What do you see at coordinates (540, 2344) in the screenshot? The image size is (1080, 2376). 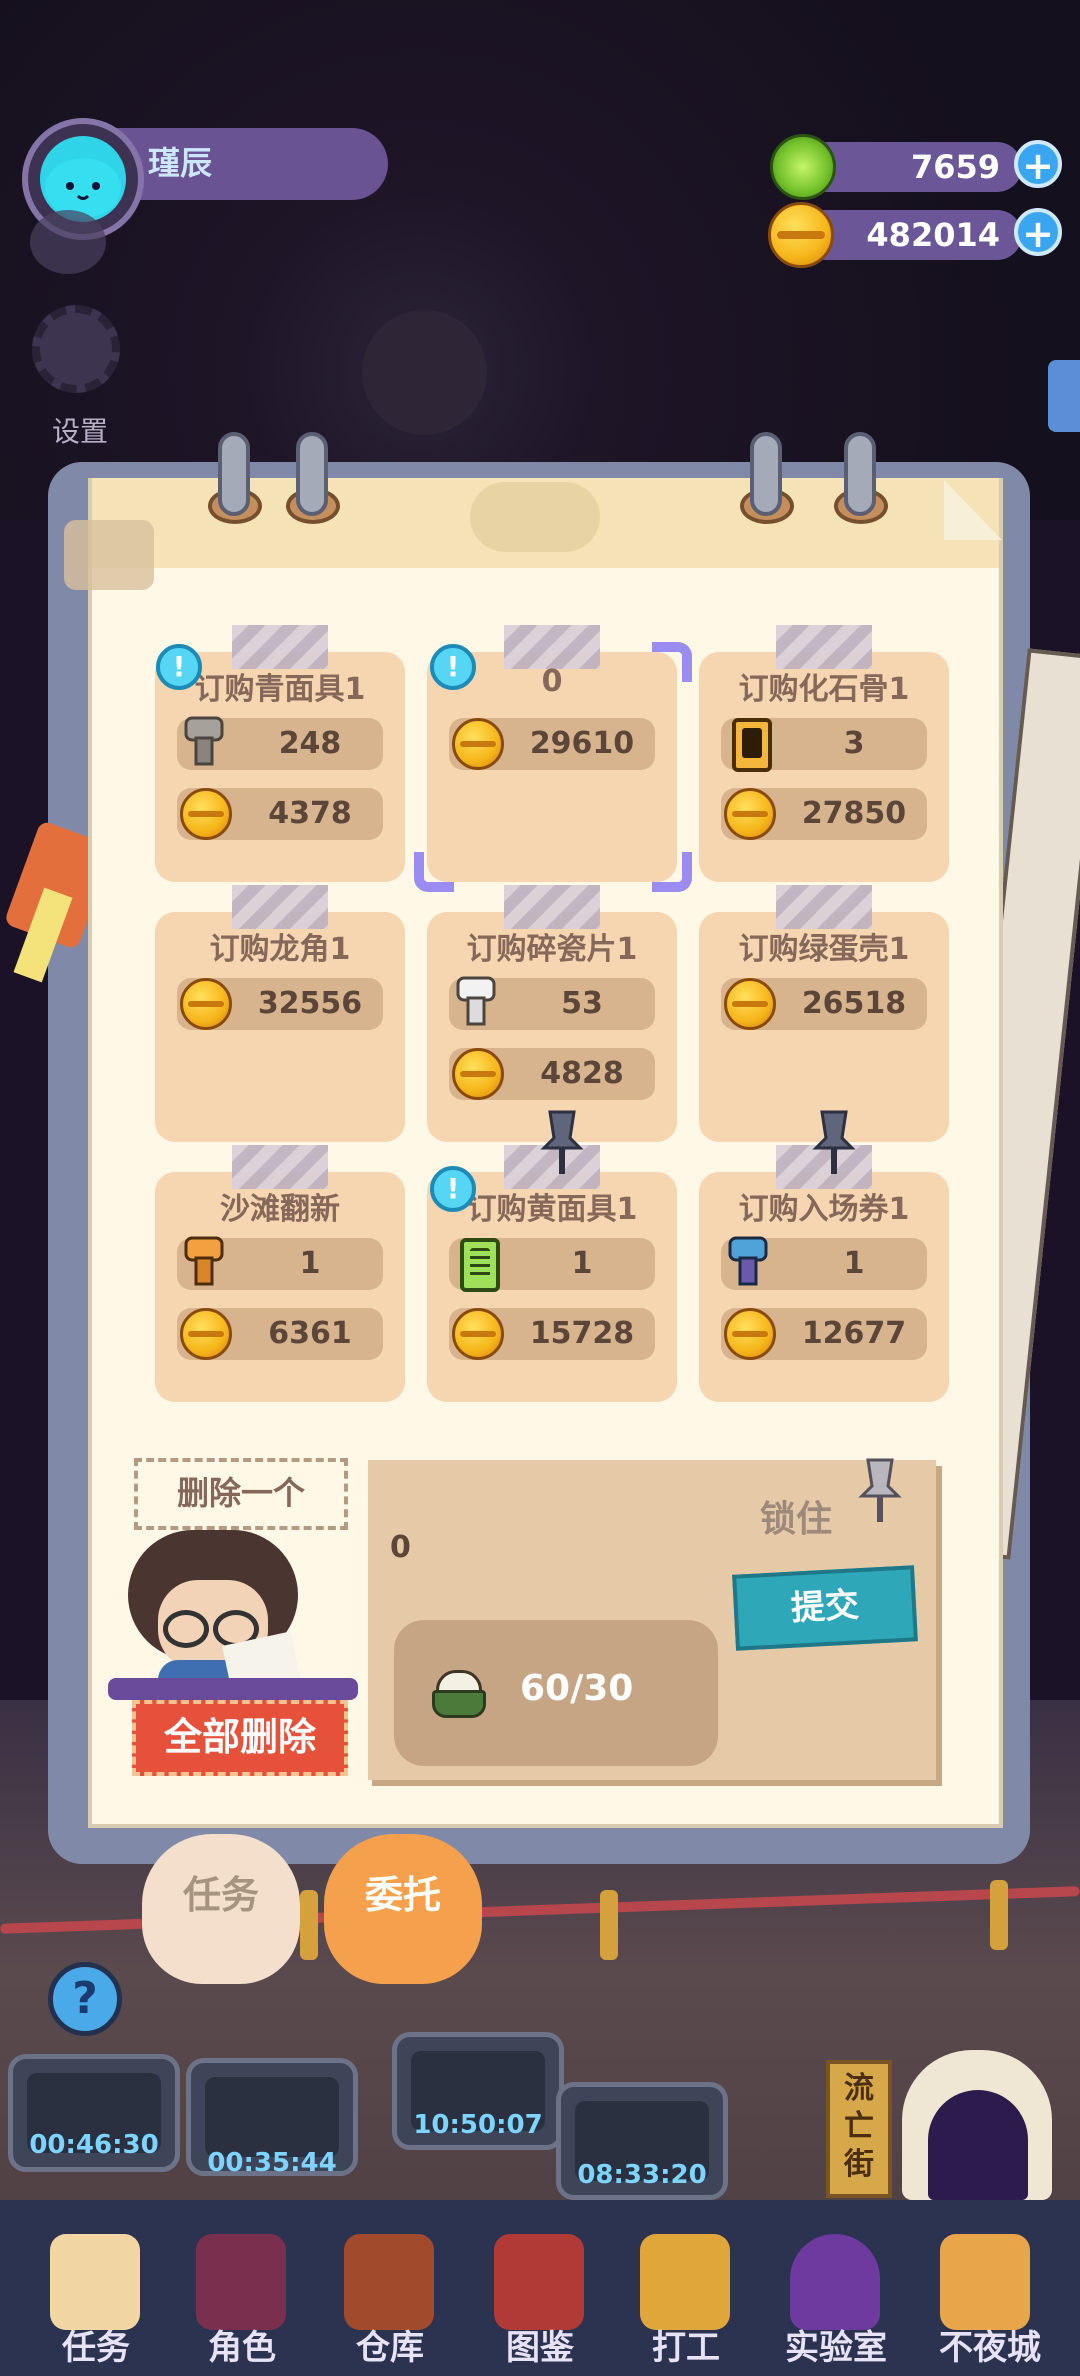 I see `nav-collection: 图鉴` at bounding box center [540, 2344].